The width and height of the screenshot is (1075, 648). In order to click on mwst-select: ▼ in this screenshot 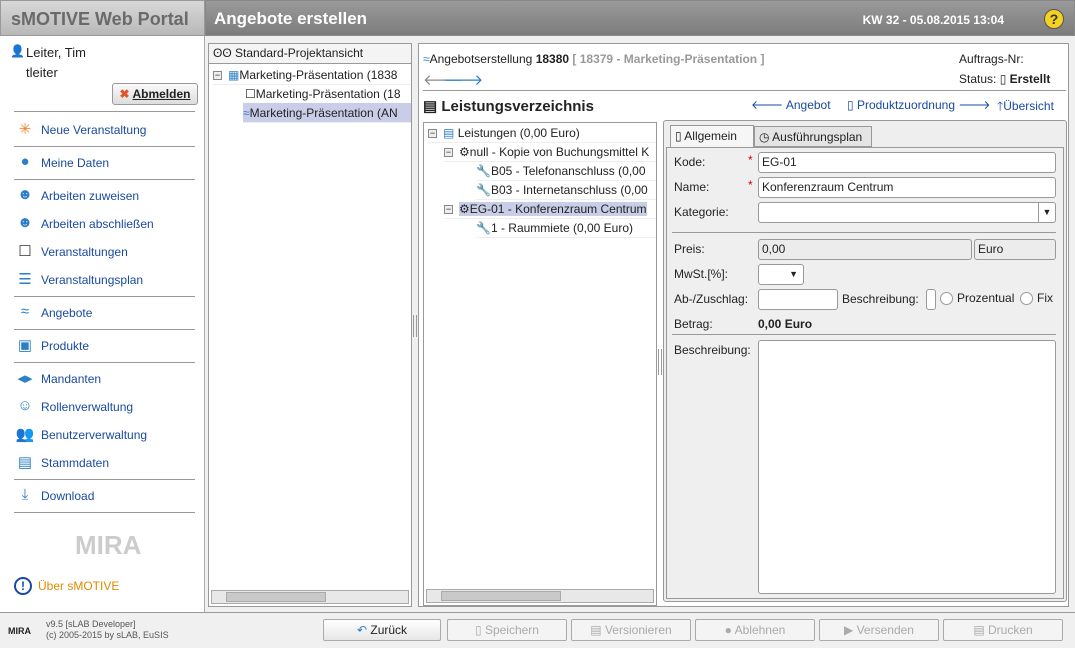, I will do `click(781, 274)`.